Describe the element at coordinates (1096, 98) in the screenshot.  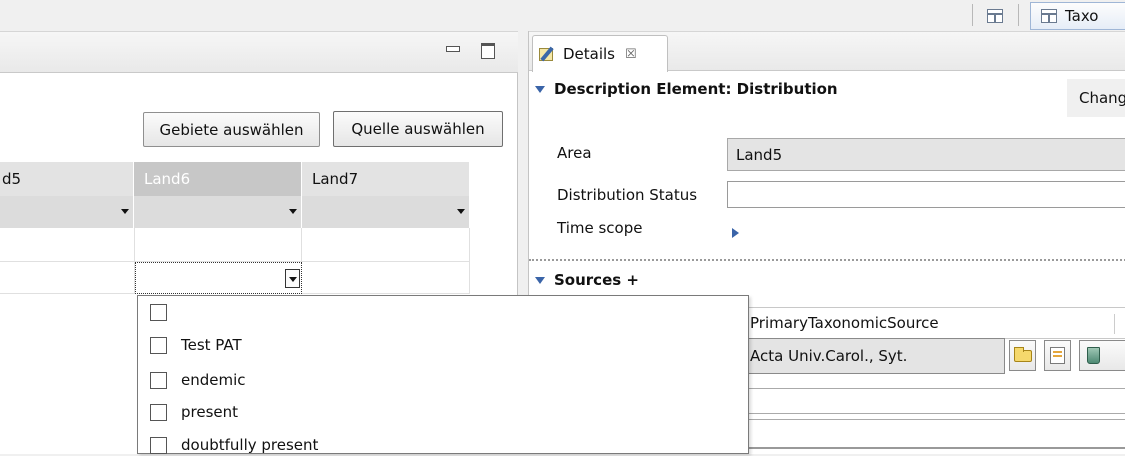
I see `change-button: Chang` at that location.